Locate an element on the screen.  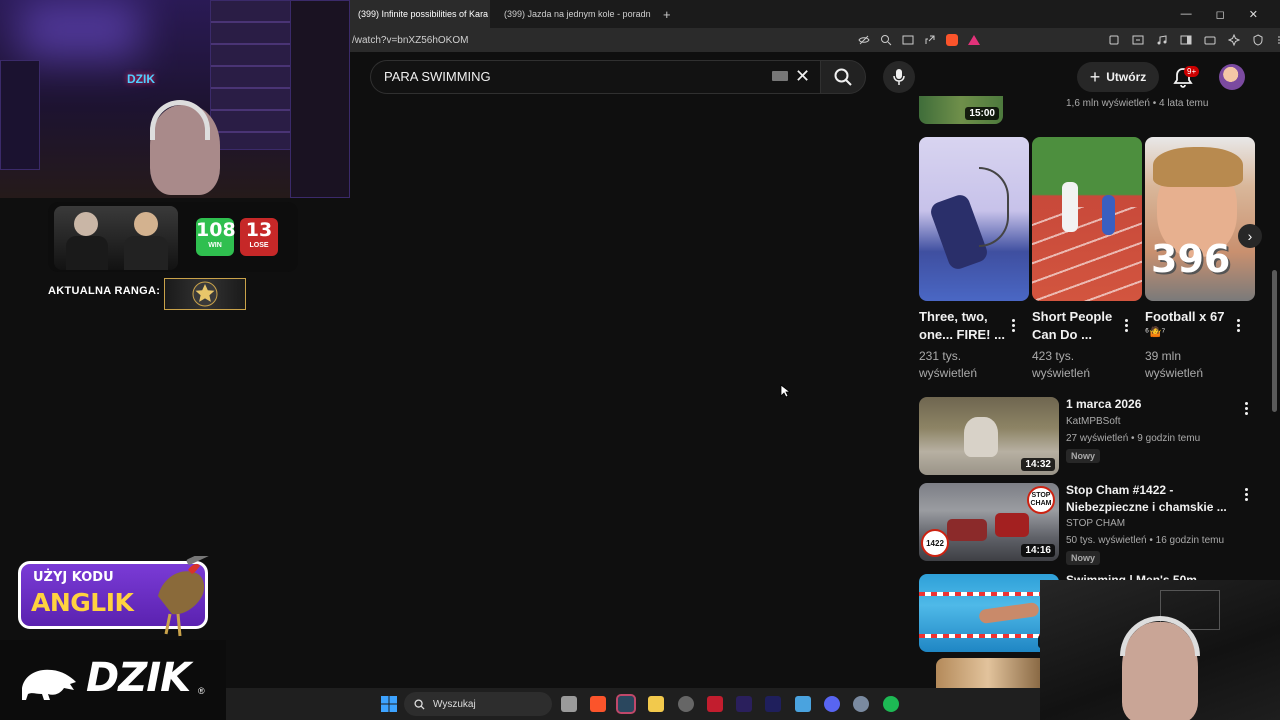
spotify-icon is located at coordinates (891, 704).